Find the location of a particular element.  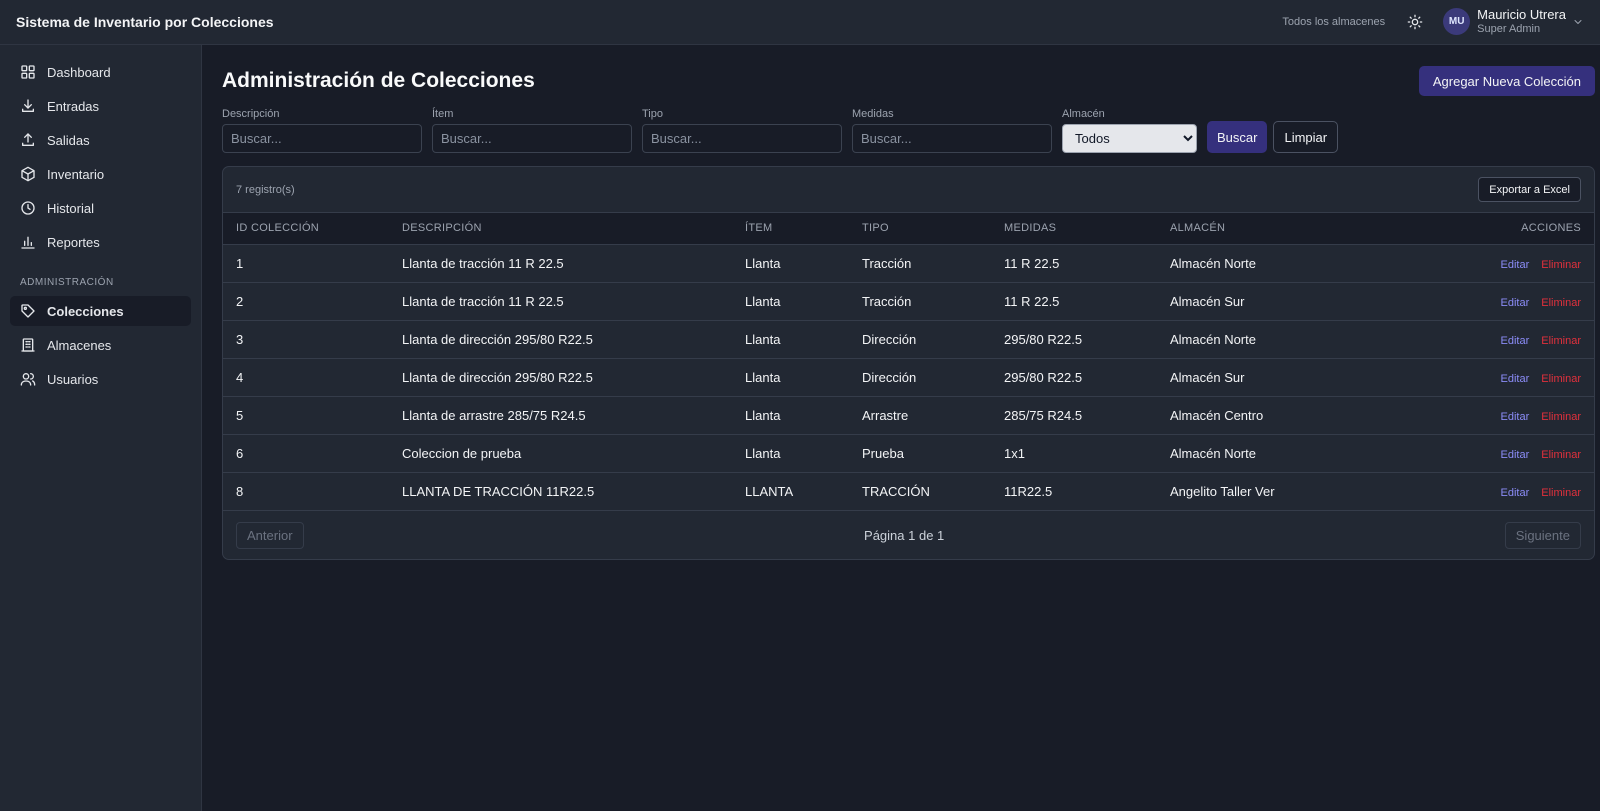

bar-chart-icon is located at coordinates (28, 242).